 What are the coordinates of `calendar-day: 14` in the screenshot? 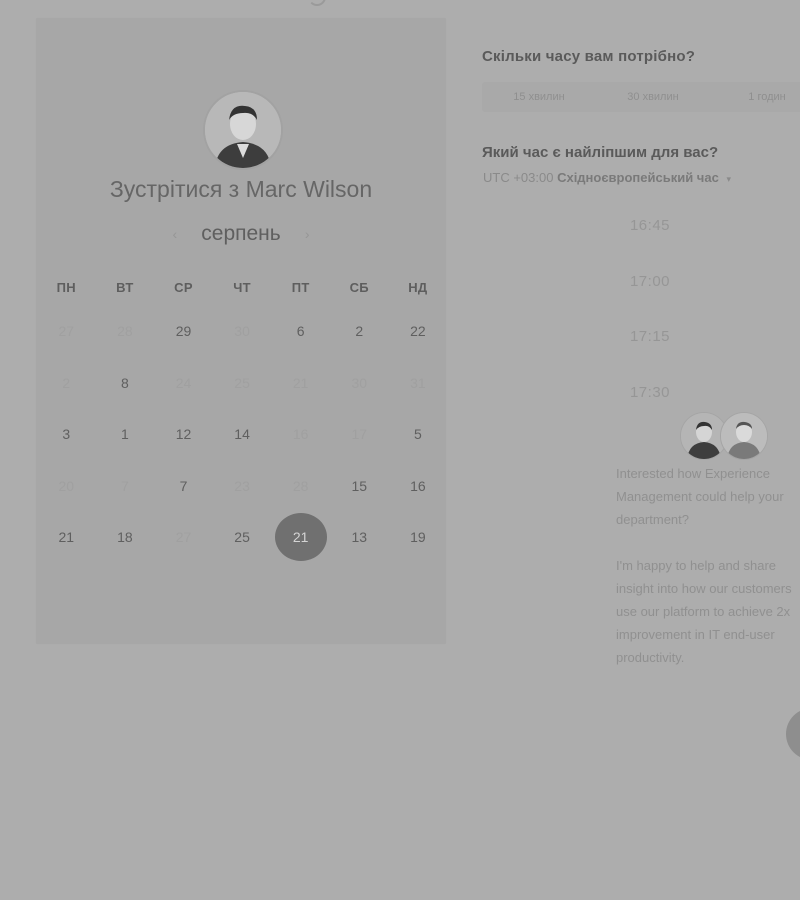 It's located at (242, 435).